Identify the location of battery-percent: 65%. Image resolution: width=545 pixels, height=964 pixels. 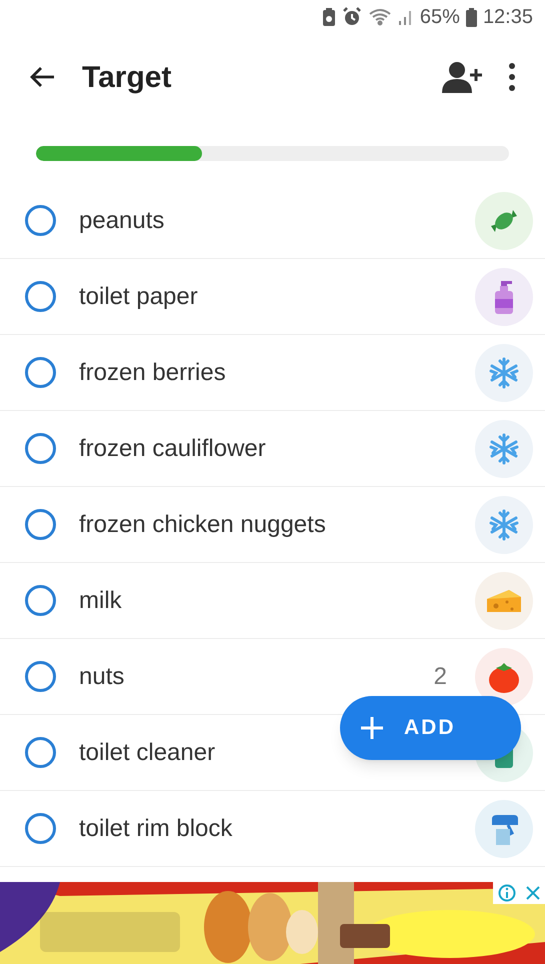
(440, 17).